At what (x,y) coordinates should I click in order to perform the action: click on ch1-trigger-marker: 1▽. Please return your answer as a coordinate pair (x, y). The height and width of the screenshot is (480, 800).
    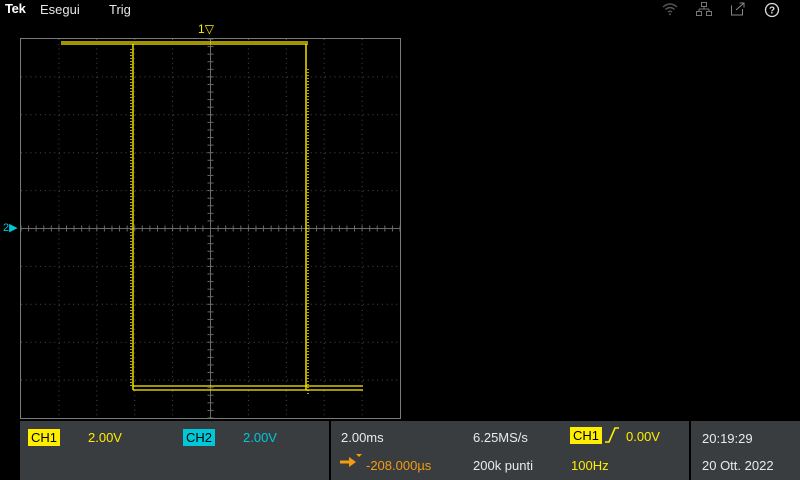
    Looking at the image, I should click on (206, 29).